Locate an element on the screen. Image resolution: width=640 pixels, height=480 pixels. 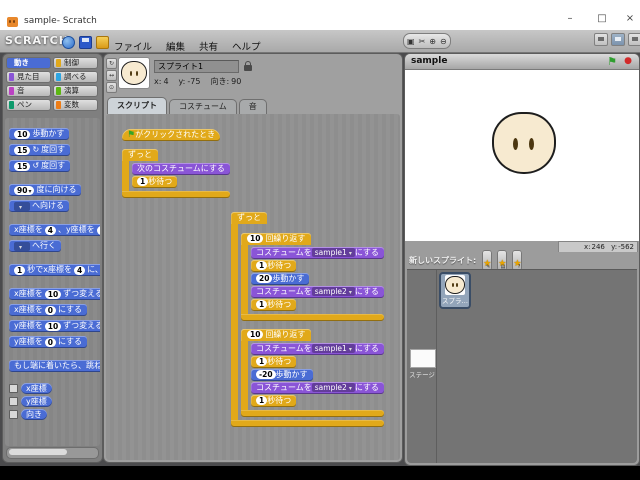
presentation-mode is located at coordinates (634, 39).